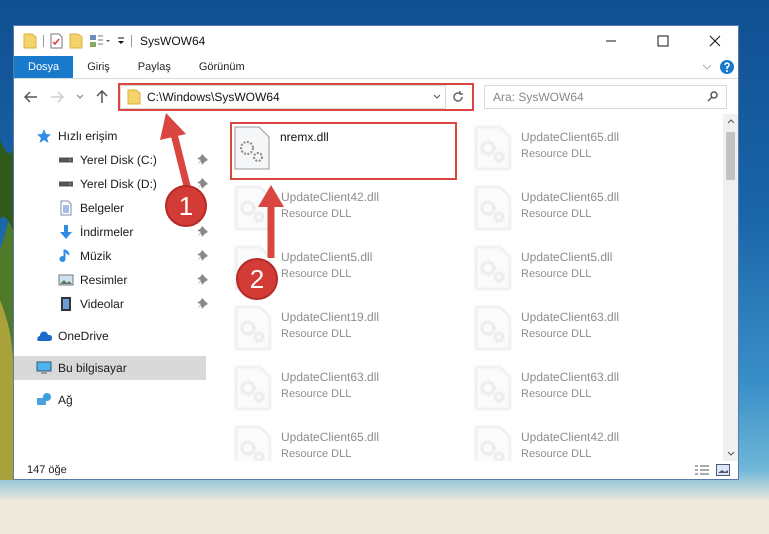 The width and height of the screenshot is (769, 534). What do you see at coordinates (730, 287) in the screenshot?
I see `scrollbar` at bounding box center [730, 287].